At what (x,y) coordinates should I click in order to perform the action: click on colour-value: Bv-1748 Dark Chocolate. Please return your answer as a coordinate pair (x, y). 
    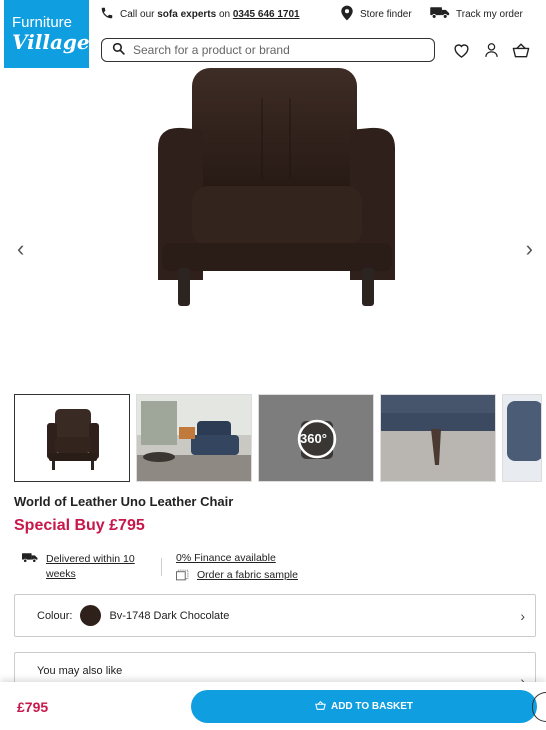
    Looking at the image, I should click on (169, 615).